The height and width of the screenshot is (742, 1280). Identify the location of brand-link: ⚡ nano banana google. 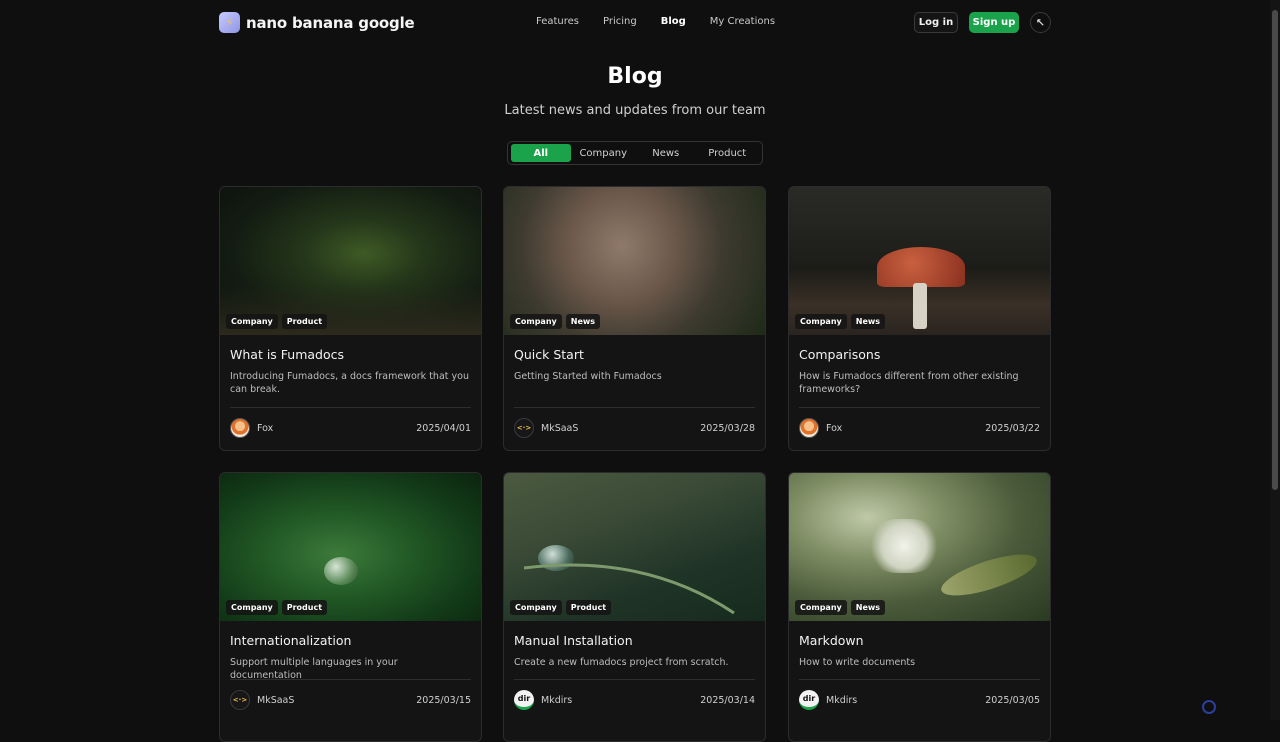
(317, 22).